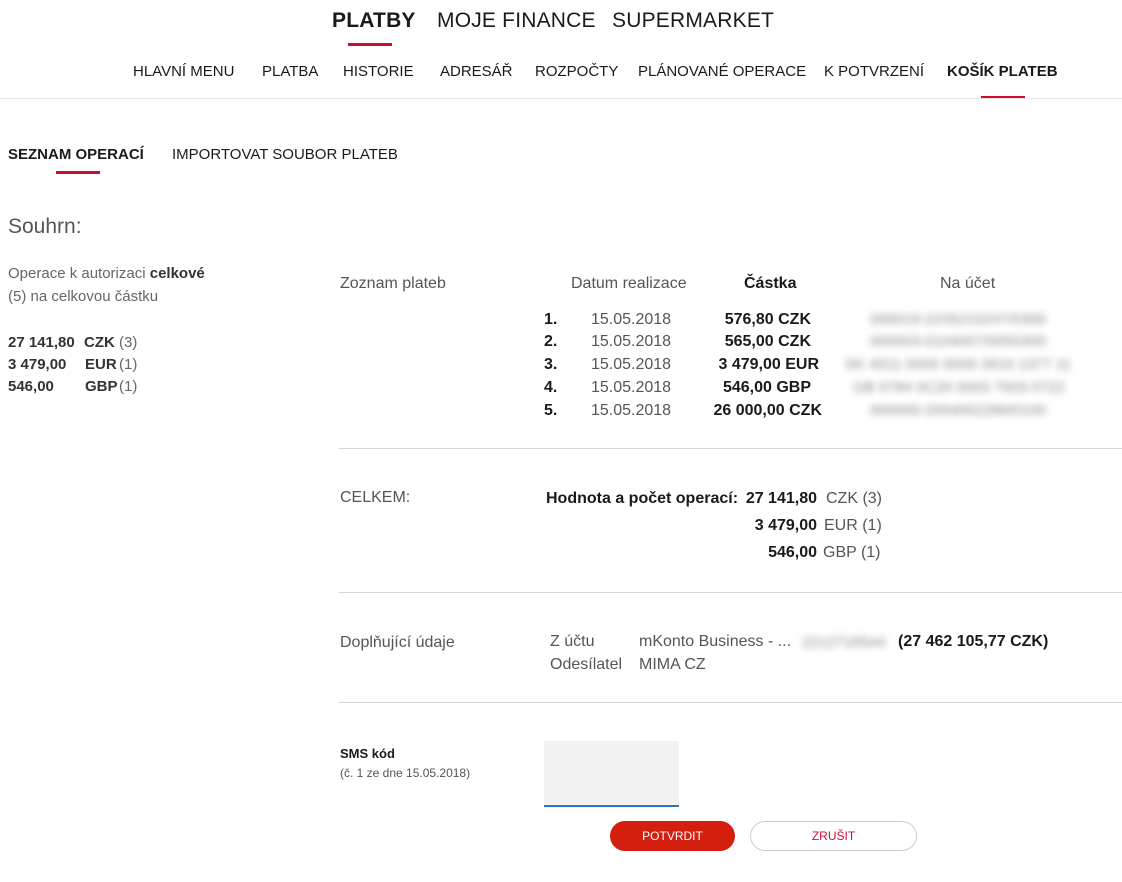  I want to click on totals-caption: Hodnota a počet operací:, so click(642, 498).